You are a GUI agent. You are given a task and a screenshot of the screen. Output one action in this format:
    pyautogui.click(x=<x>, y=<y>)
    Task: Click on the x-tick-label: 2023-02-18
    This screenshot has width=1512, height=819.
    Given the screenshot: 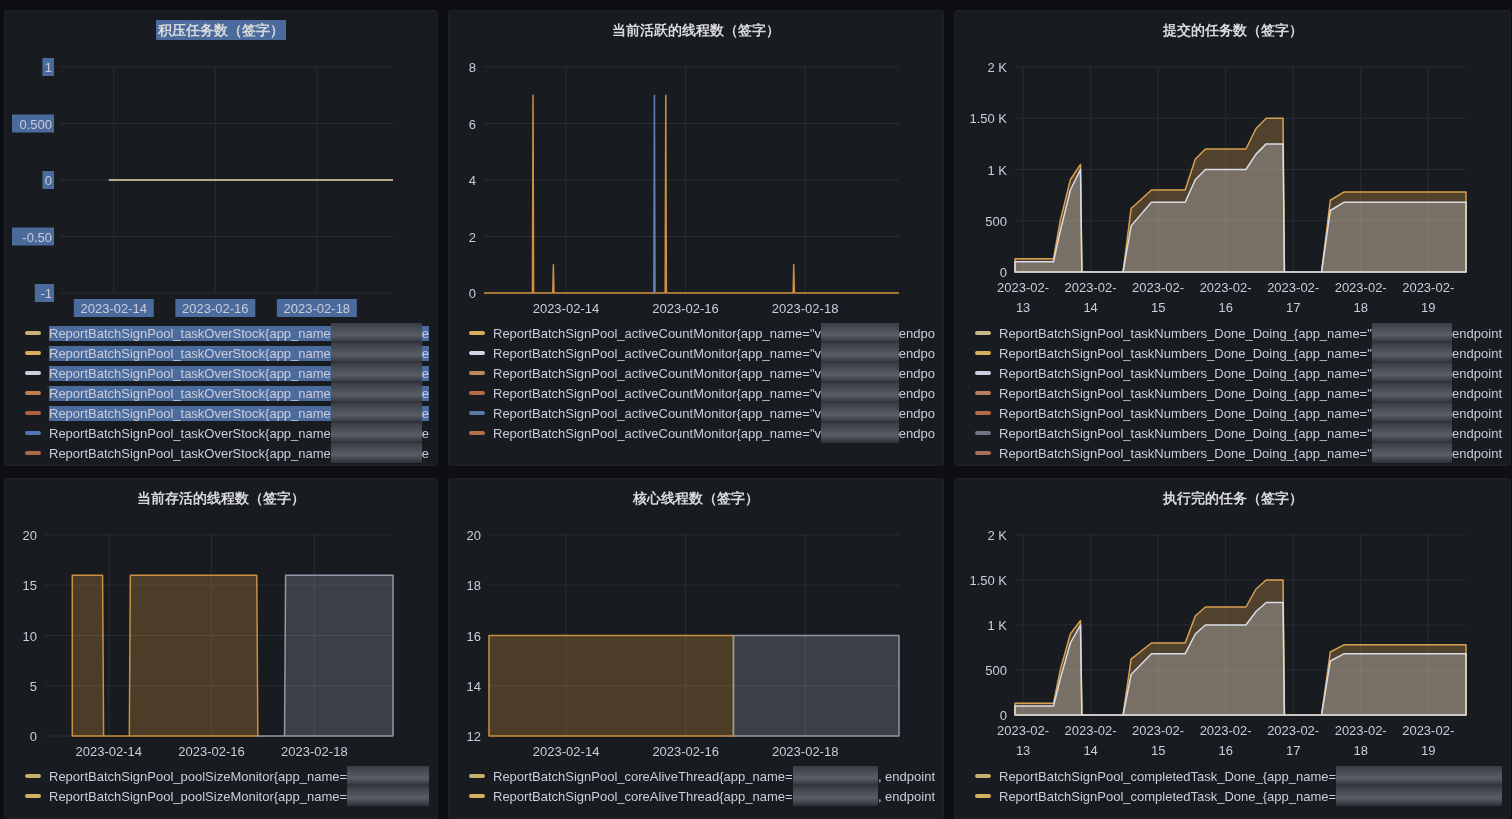 What is the action you would take?
    pyautogui.click(x=317, y=308)
    